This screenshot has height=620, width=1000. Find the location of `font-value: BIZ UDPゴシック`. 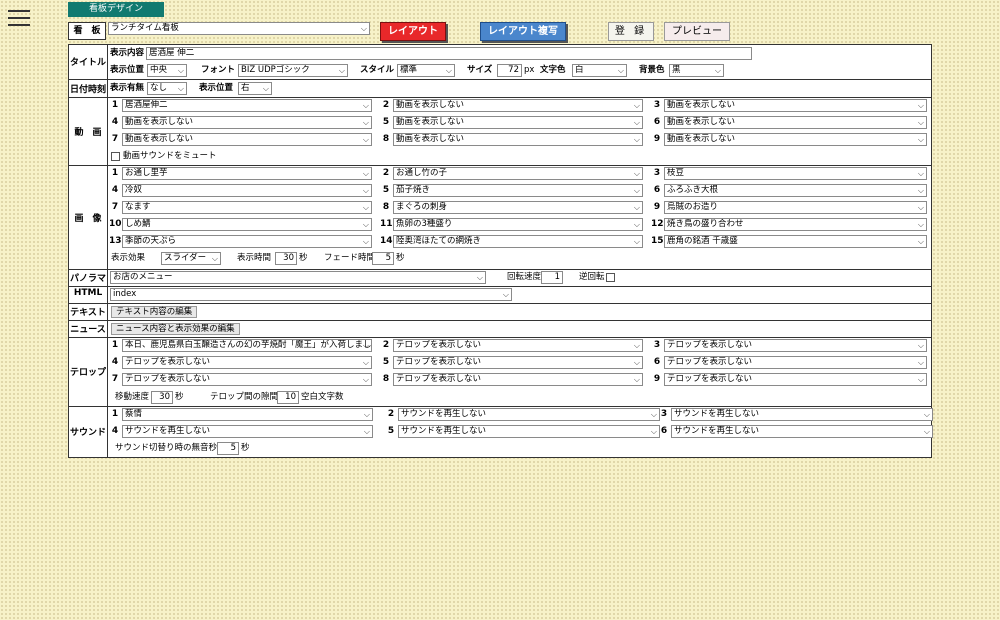

font-value: BIZ UDPゴシック is located at coordinates (275, 70).